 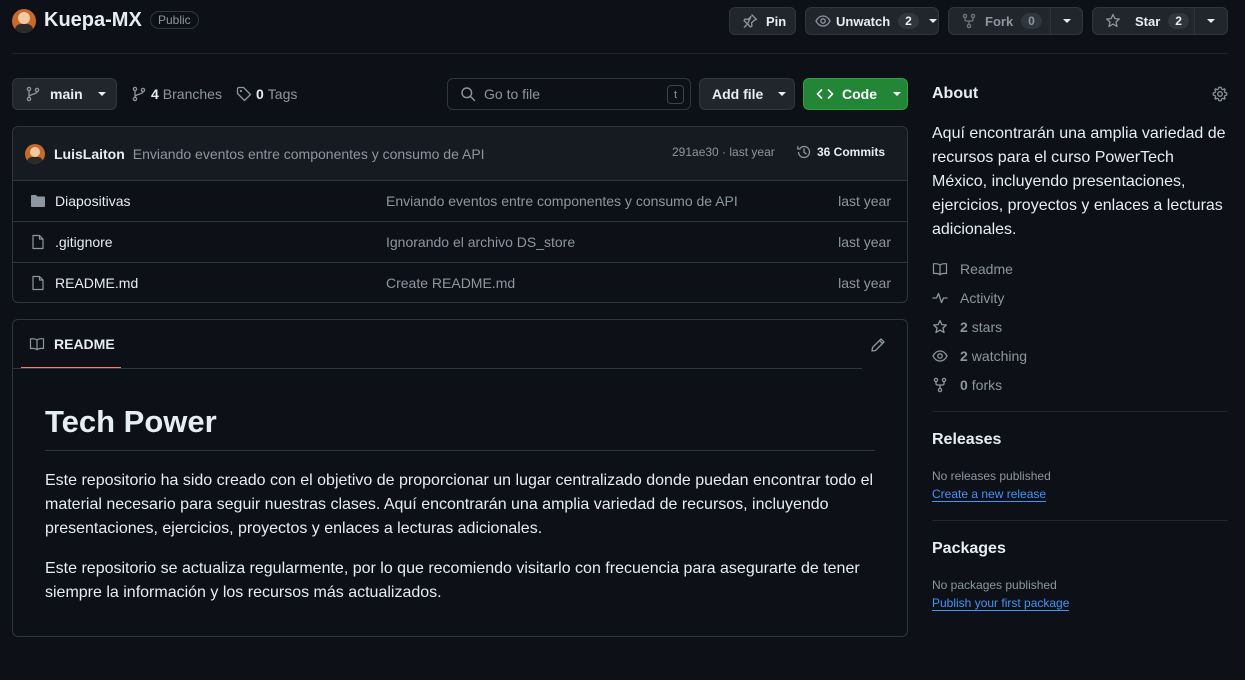 What do you see at coordinates (723, 152) in the screenshot?
I see `commit-meta: 291ae30 · last year` at bounding box center [723, 152].